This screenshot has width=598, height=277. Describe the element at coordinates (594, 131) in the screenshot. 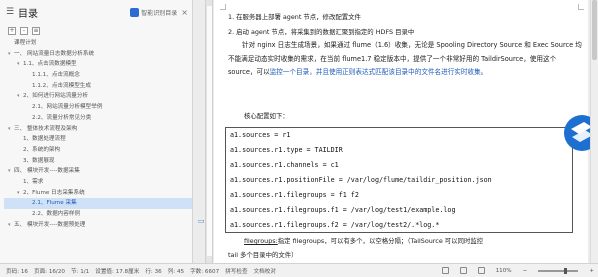

I see `vertical-scrollbar` at that location.